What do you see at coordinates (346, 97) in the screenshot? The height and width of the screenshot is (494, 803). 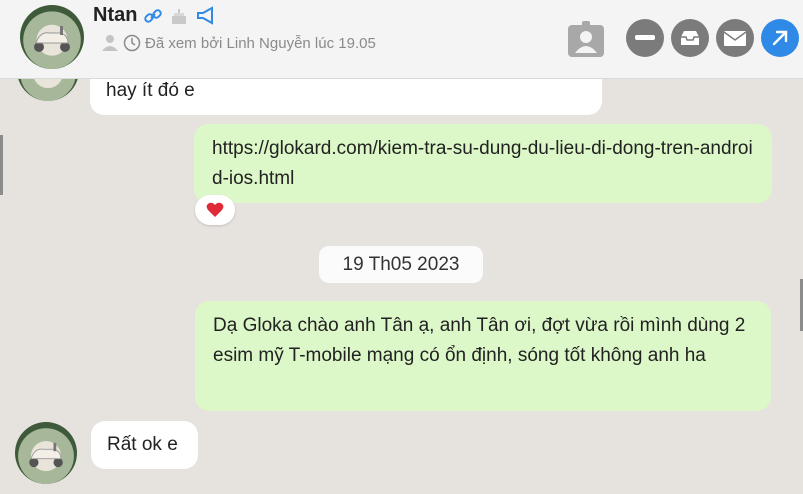 I see `message-bubble-incoming: hay ít đó e` at bounding box center [346, 97].